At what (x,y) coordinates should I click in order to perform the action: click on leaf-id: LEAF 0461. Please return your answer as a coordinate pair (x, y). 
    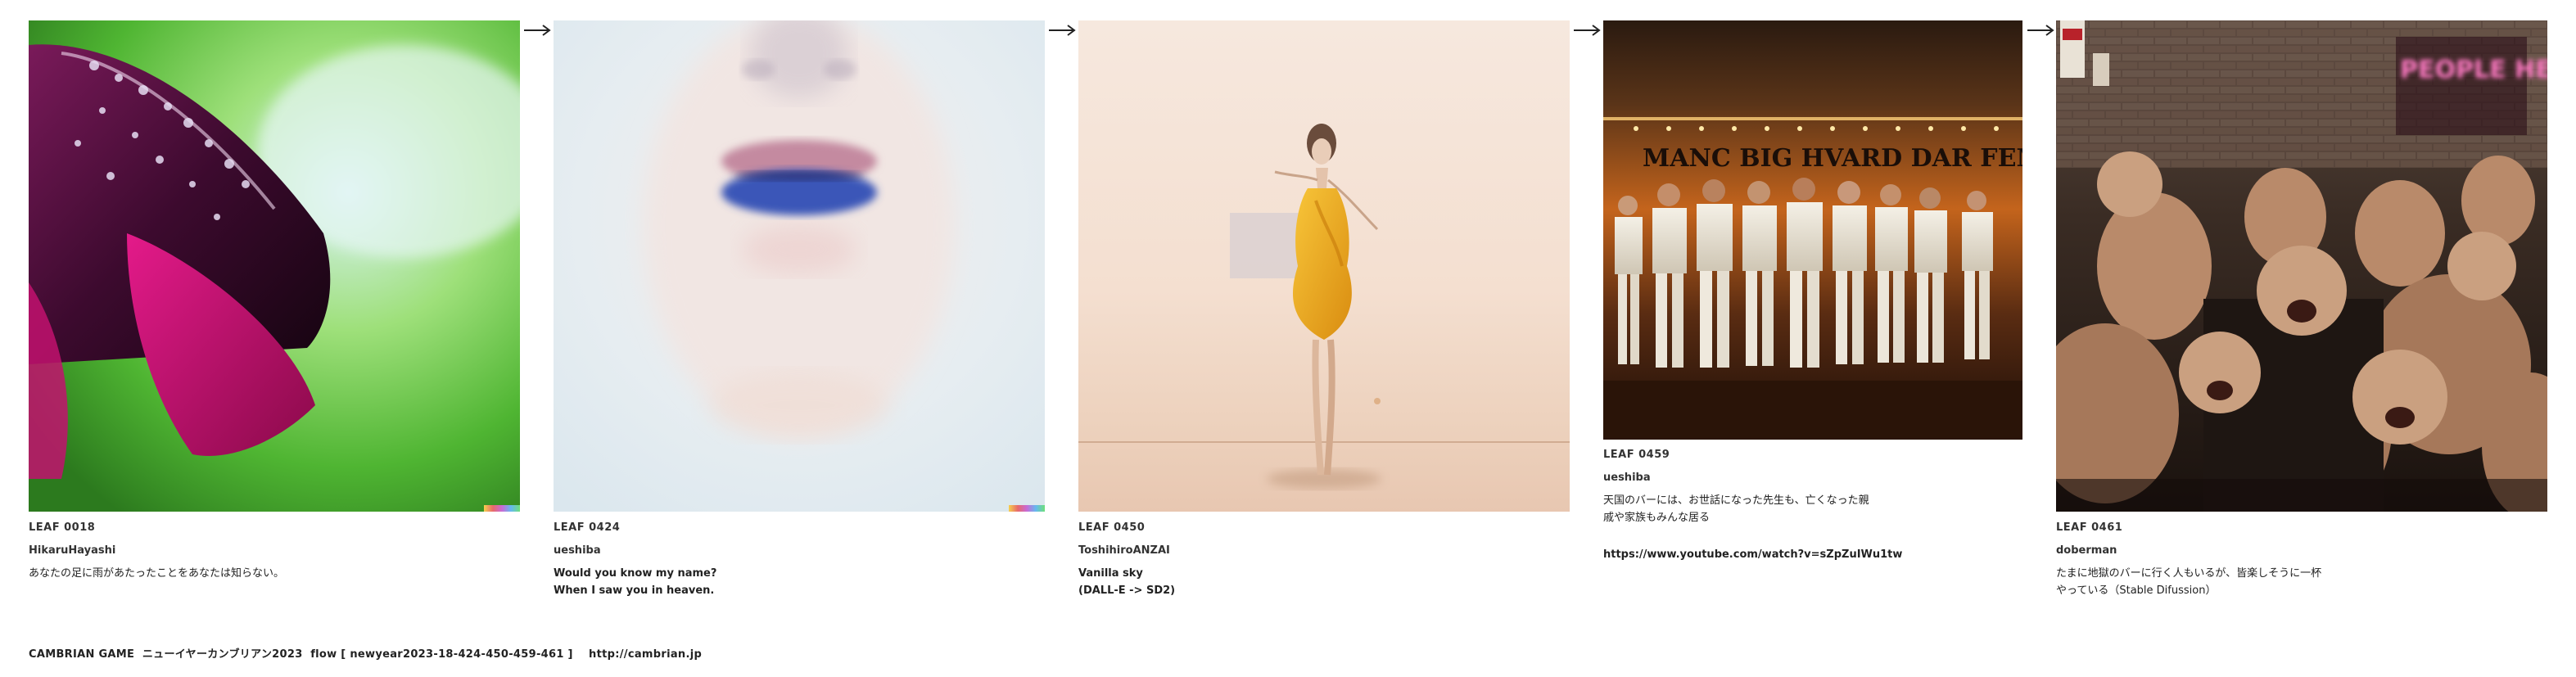
    Looking at the image, I should click on (2089, 527).